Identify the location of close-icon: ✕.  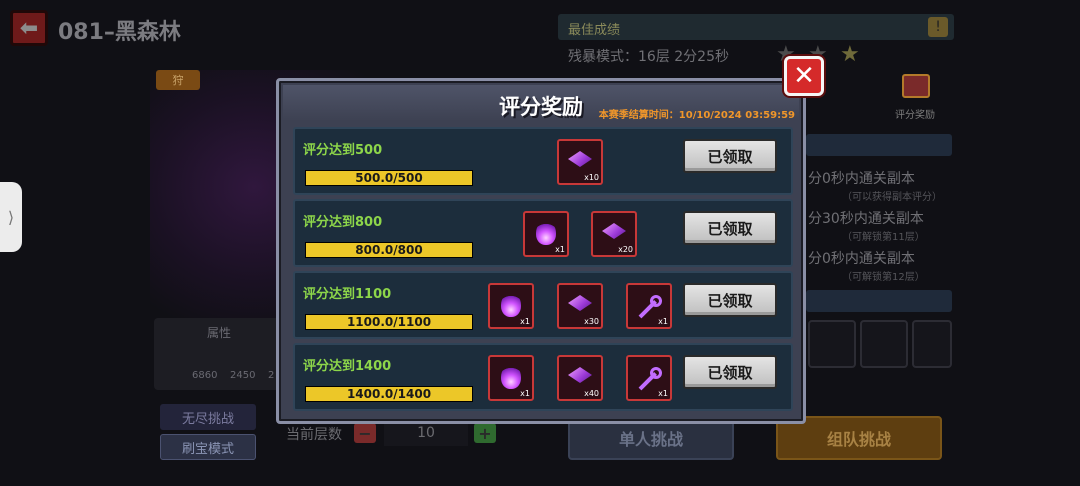
(804, 76).